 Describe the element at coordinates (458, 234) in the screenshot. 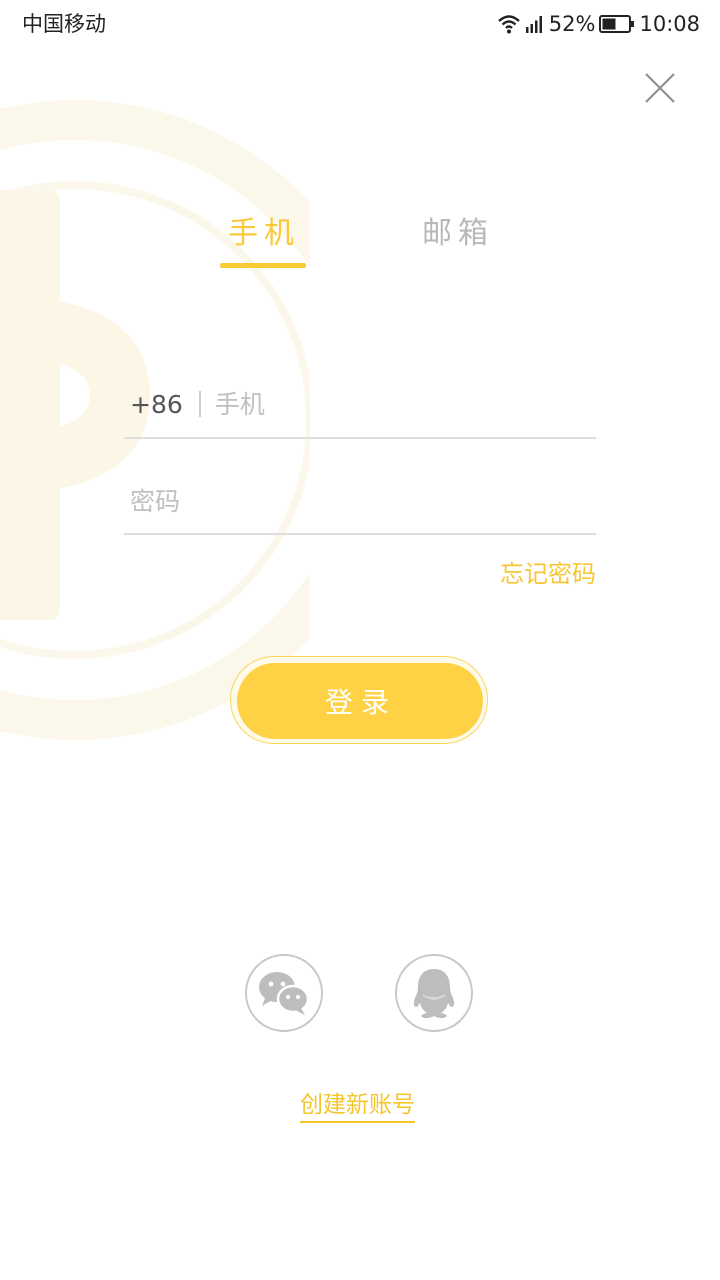

I see `tab-email: 邮箱` at that location.